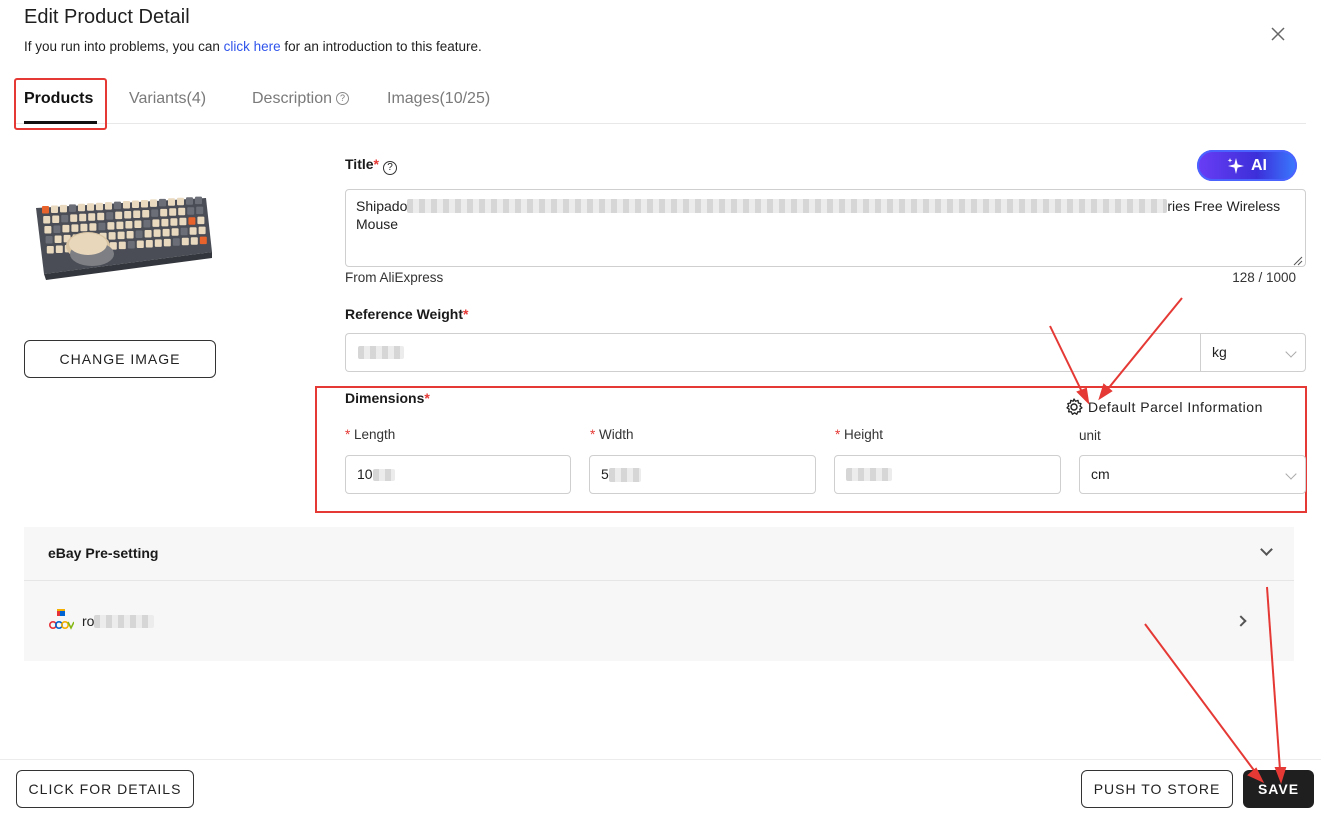 Image resolution: width=1321 pixels, height=814 pixels. What do you see at coordinates (616, 434) in the screenshot?
I see `width-label-text: Width` at bounding box center [616, 434].